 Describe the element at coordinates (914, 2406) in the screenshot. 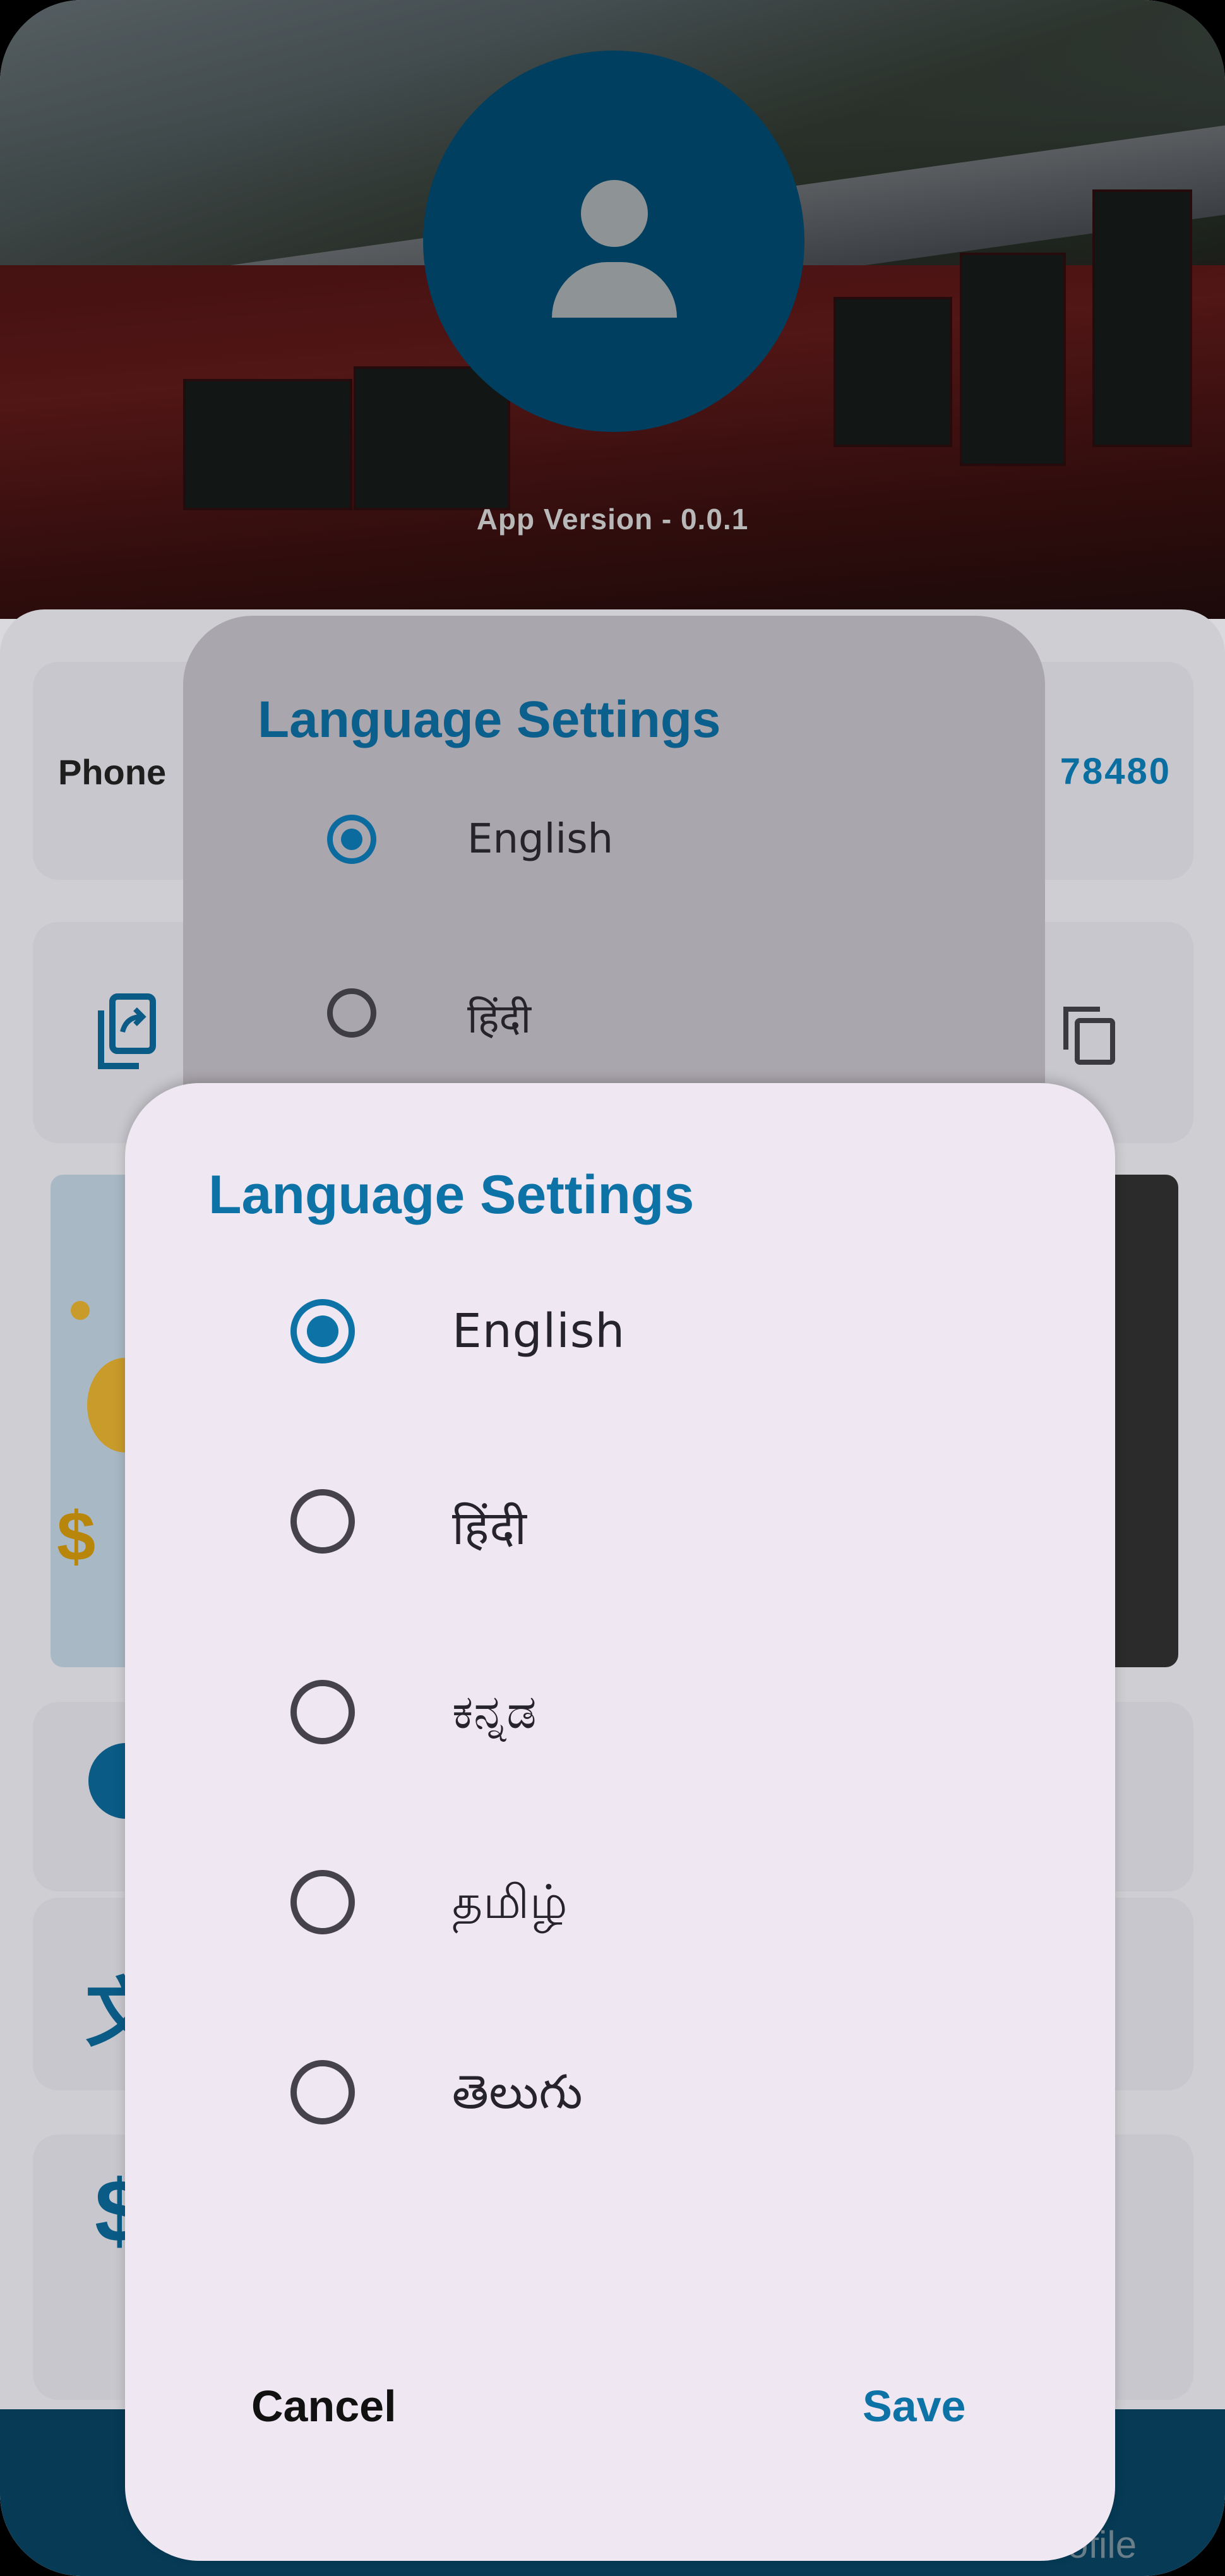

I see `save-button: Save` at that location.